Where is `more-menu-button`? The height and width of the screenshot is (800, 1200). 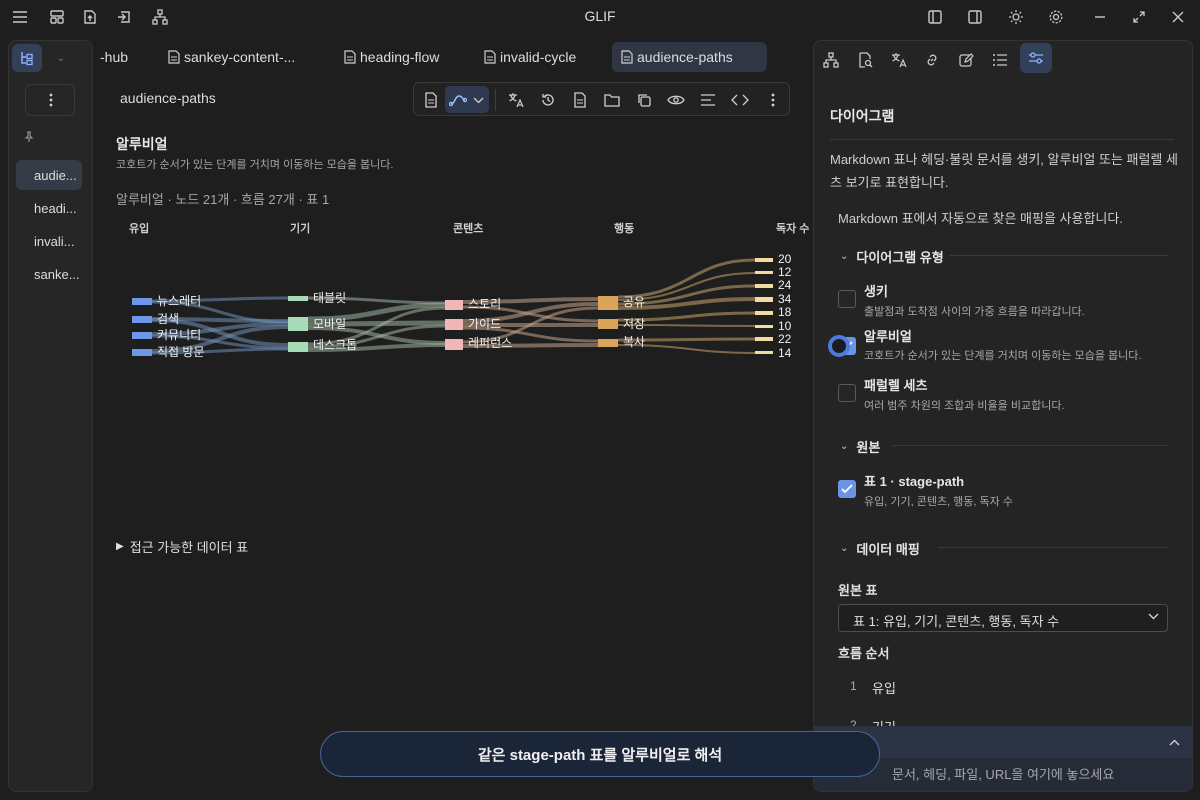 more-menu-button is located at coordinates (50, 100).